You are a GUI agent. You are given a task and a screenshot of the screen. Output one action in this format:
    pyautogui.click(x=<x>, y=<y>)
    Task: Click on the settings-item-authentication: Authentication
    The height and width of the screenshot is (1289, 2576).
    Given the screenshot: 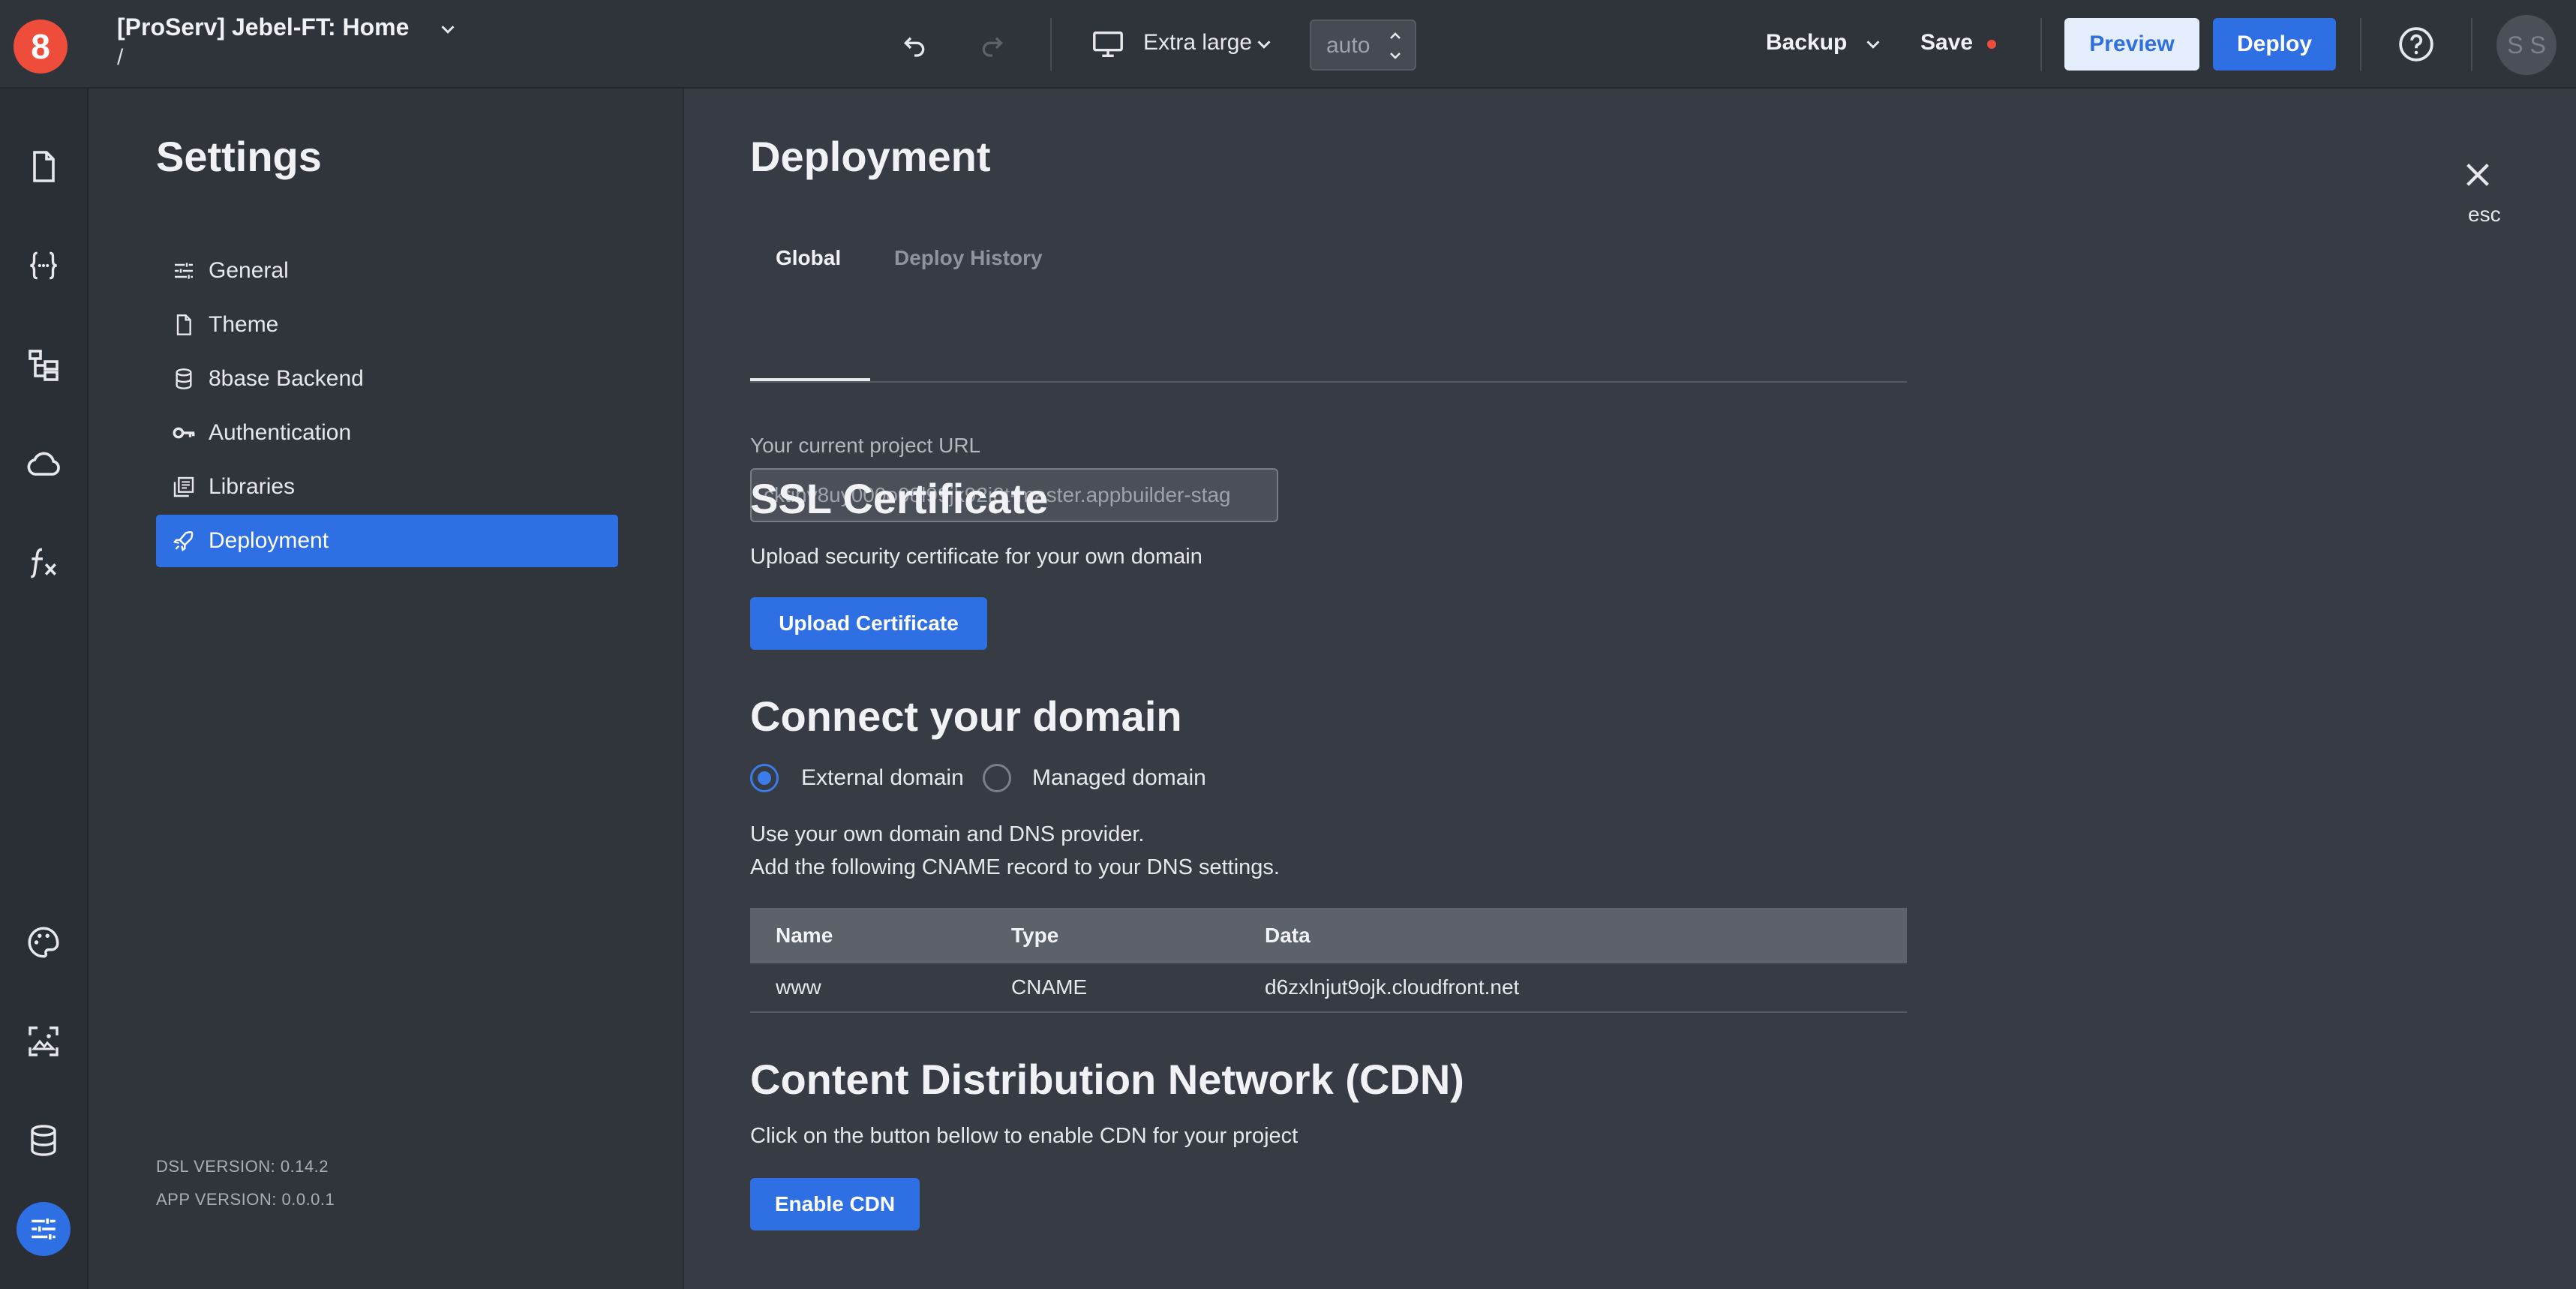 What is the action you would take?
    pyautogui.click(x=387, y=433)
    